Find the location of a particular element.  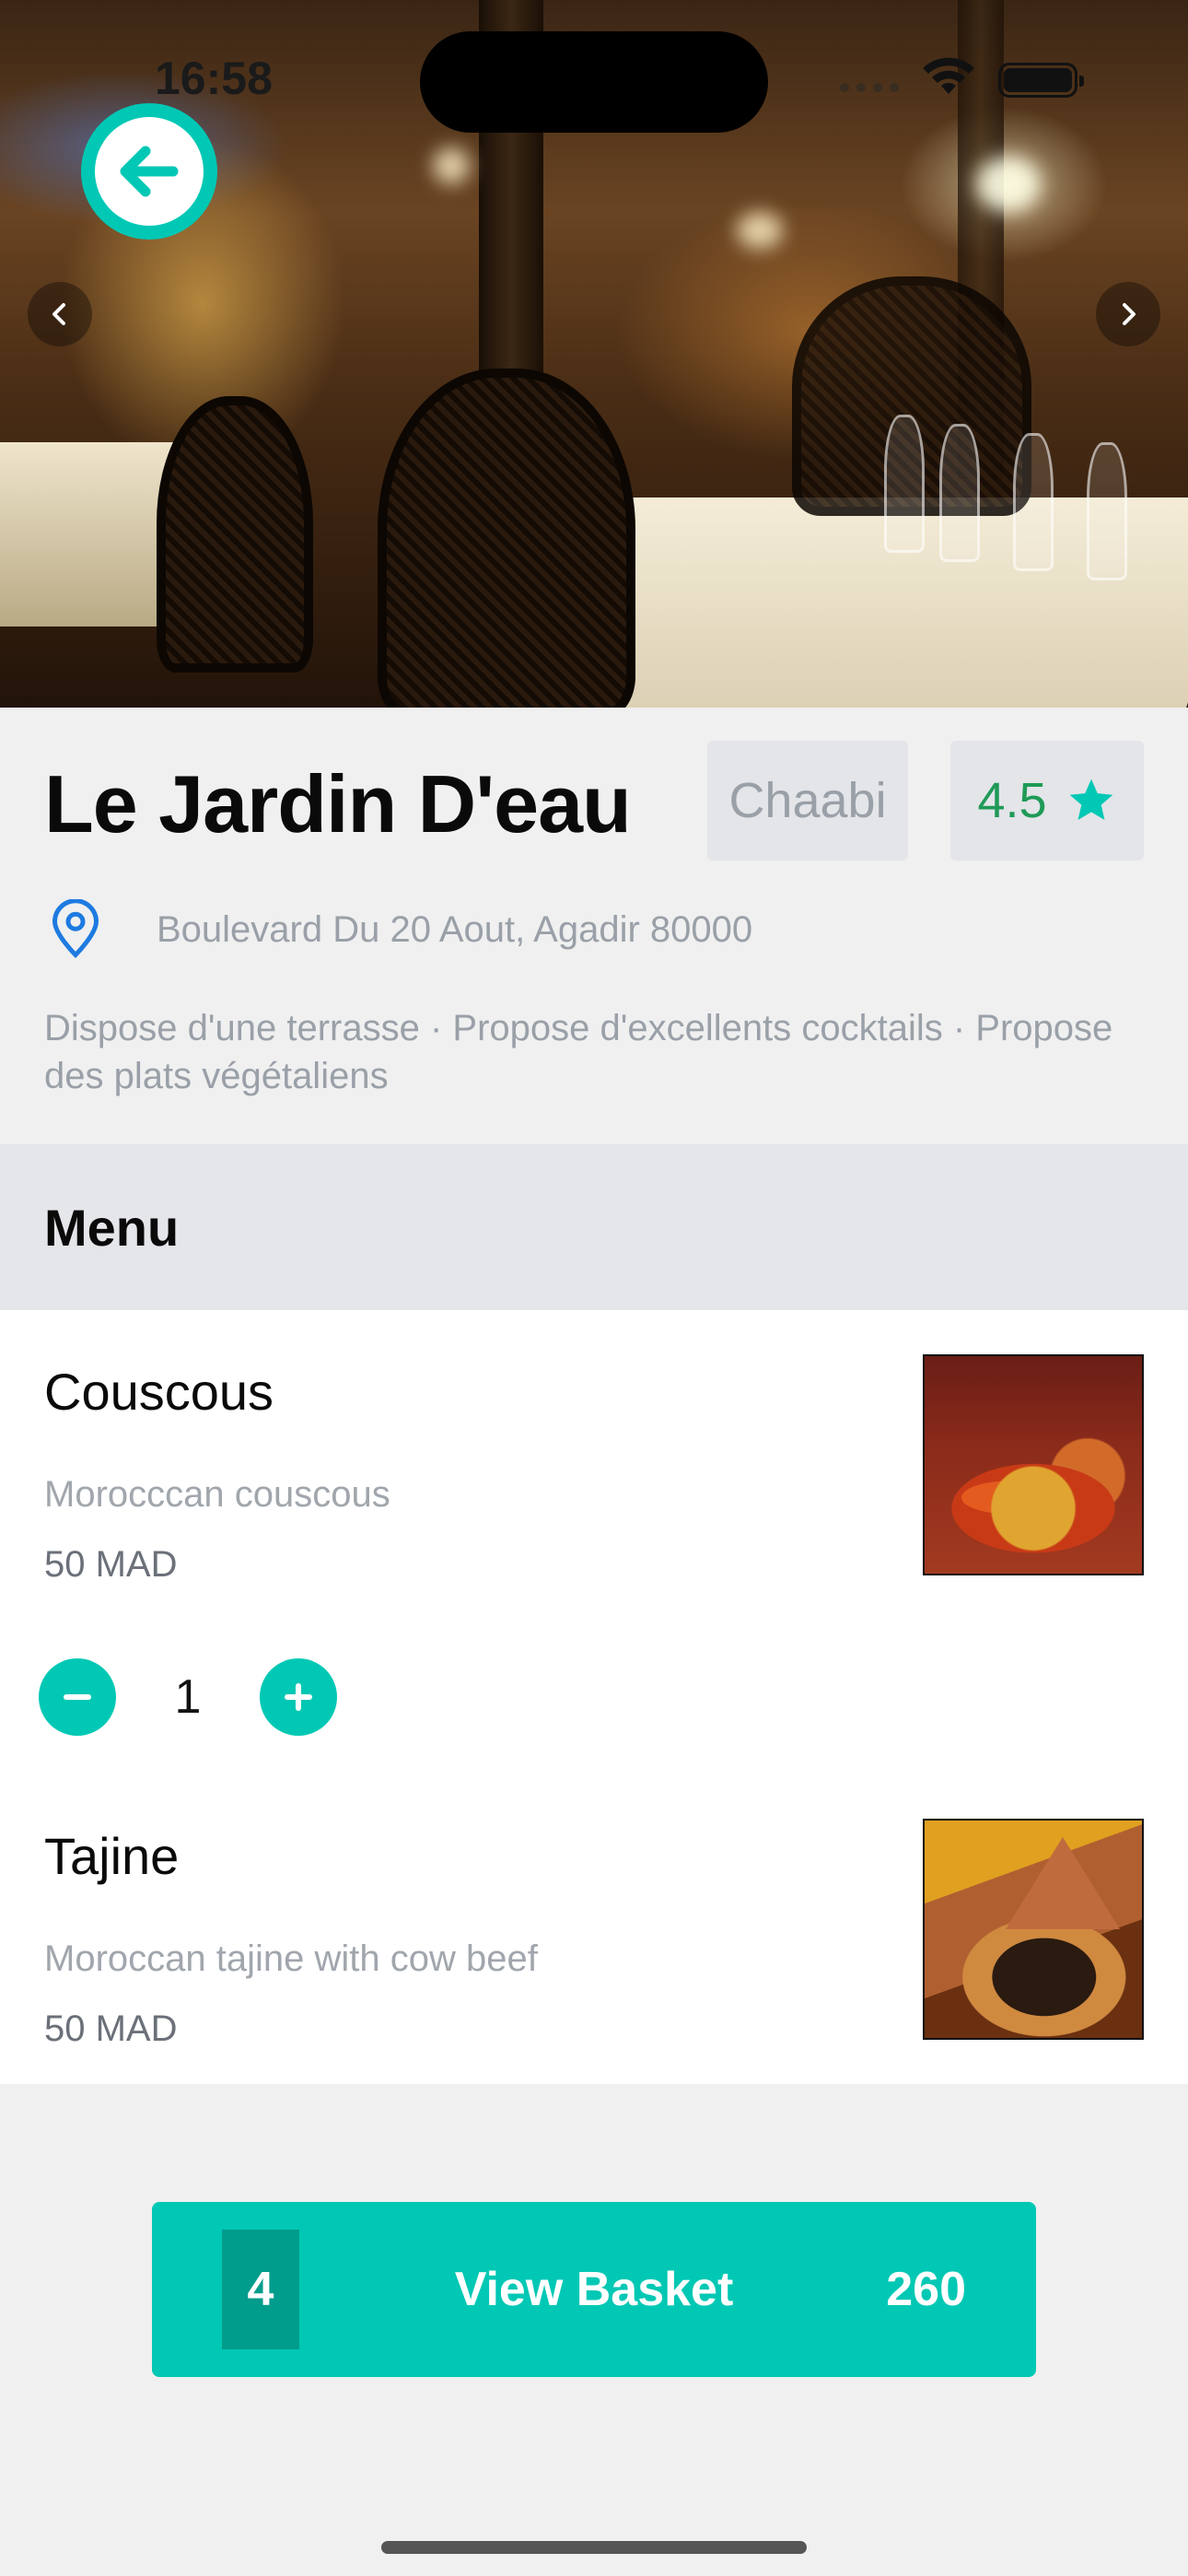

carousel-prev-button is located at coordinates (60, 314).